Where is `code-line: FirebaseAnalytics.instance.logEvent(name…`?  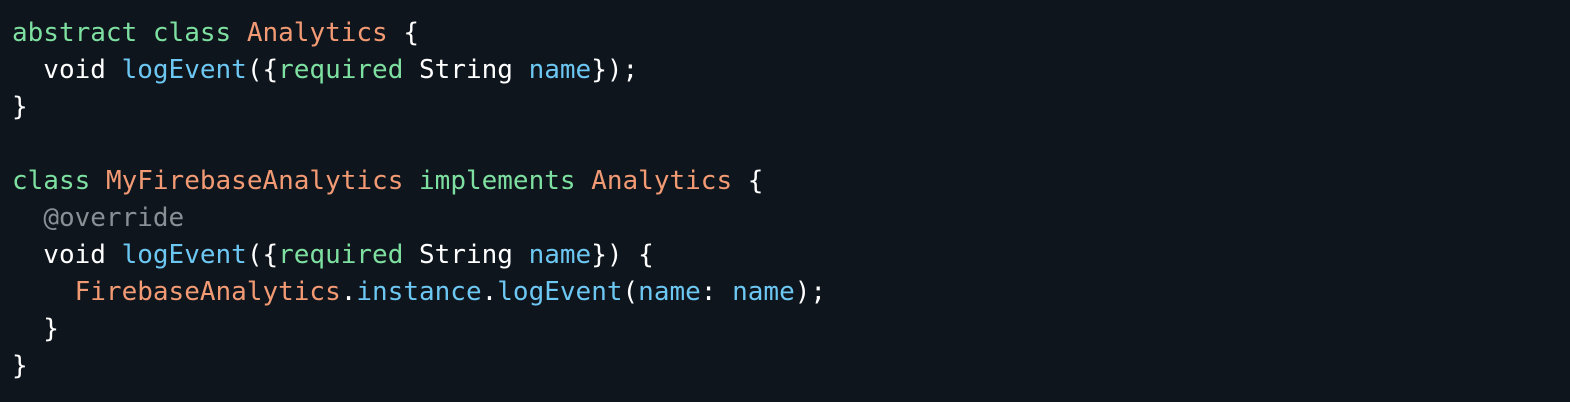
code-line: FirebaseAnalytics.instance.logEvent(name… is located at coordinates (791, 292).